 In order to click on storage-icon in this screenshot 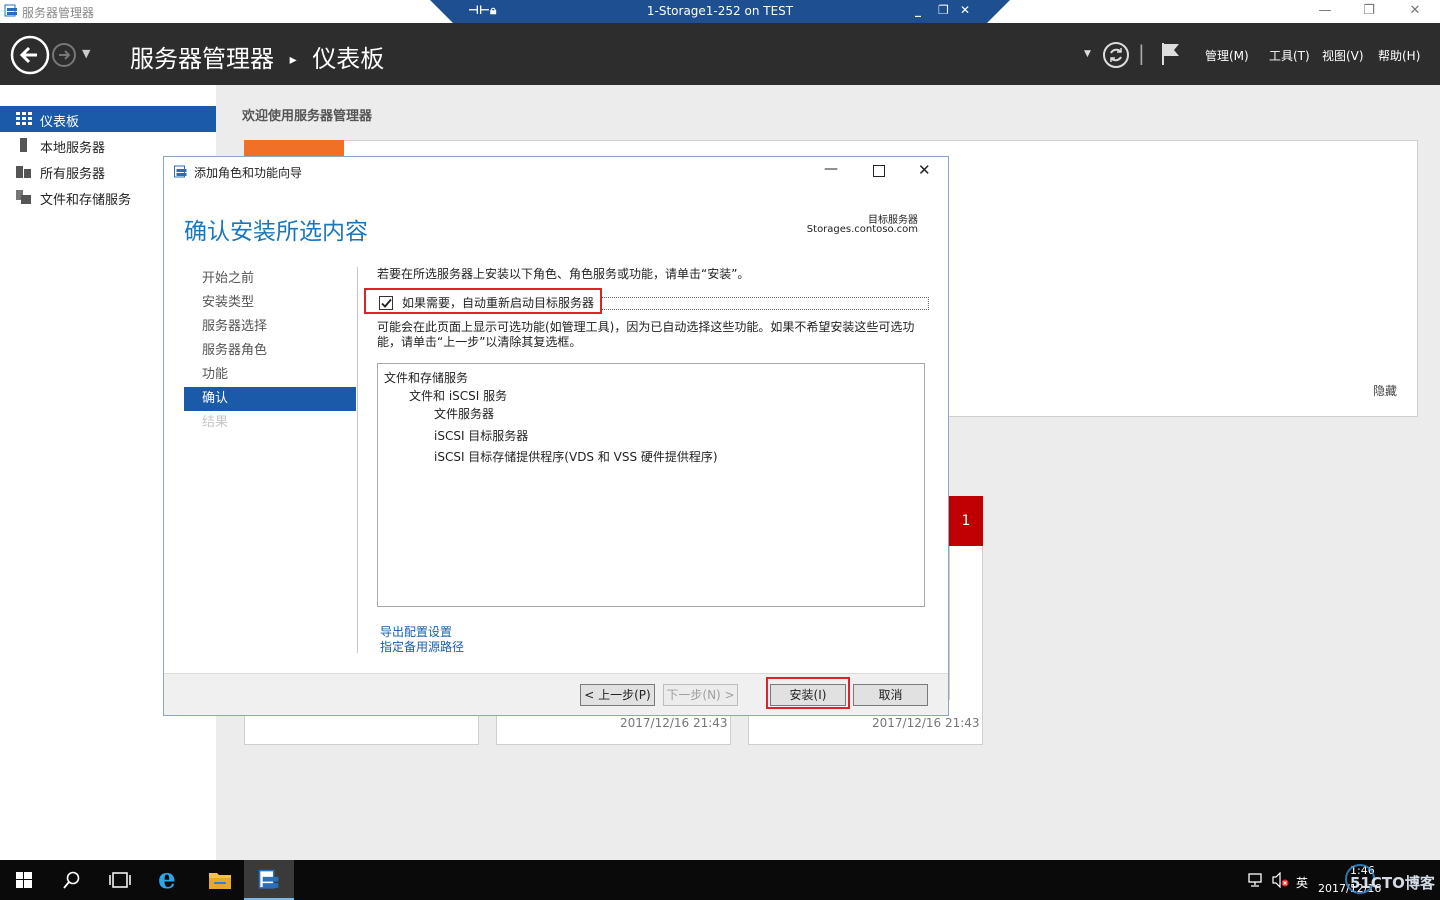, I will do `click(23, 197)`.